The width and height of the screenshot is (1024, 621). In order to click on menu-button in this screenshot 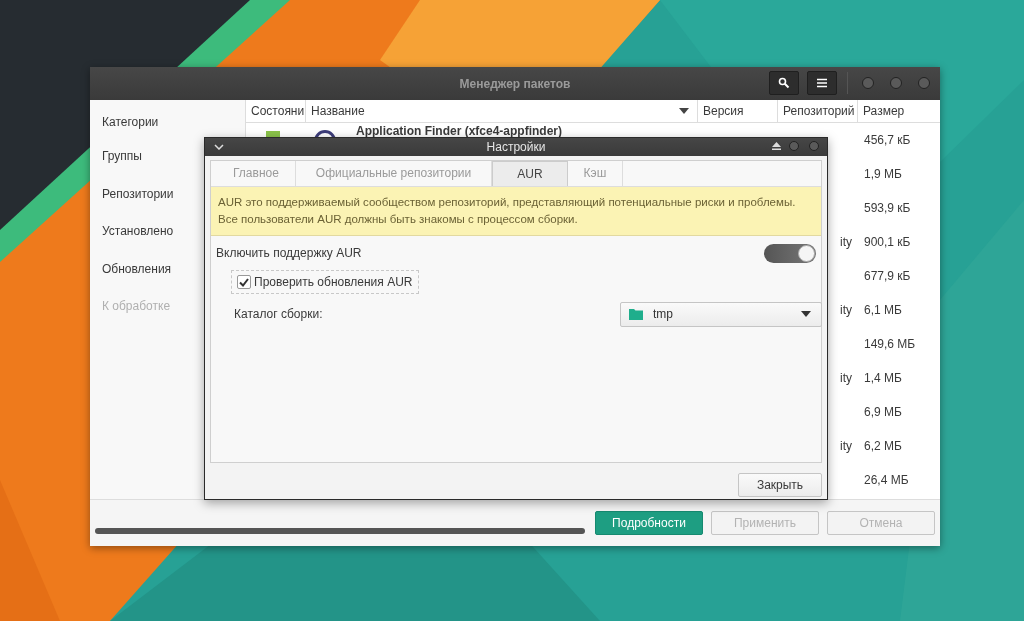, I will do `click(822, 83)`.